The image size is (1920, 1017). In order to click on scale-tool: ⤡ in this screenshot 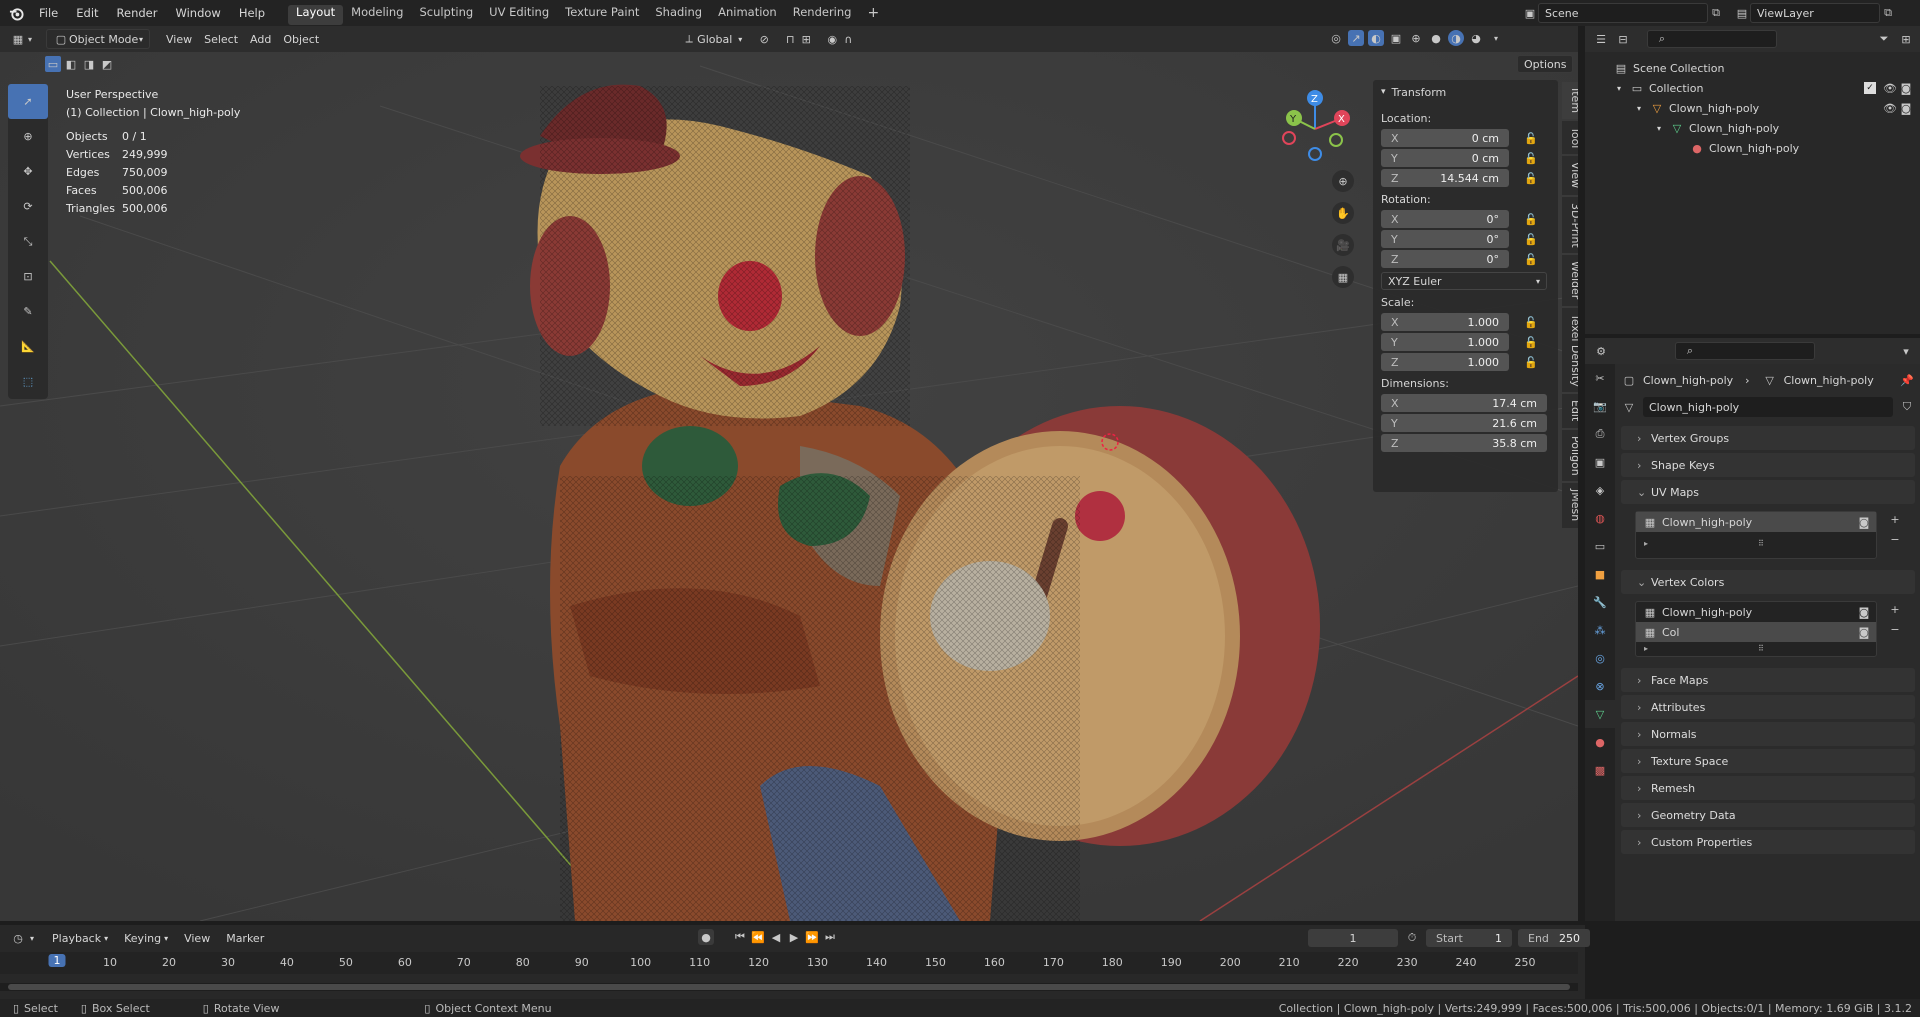, I will do `click(28, 241)`.